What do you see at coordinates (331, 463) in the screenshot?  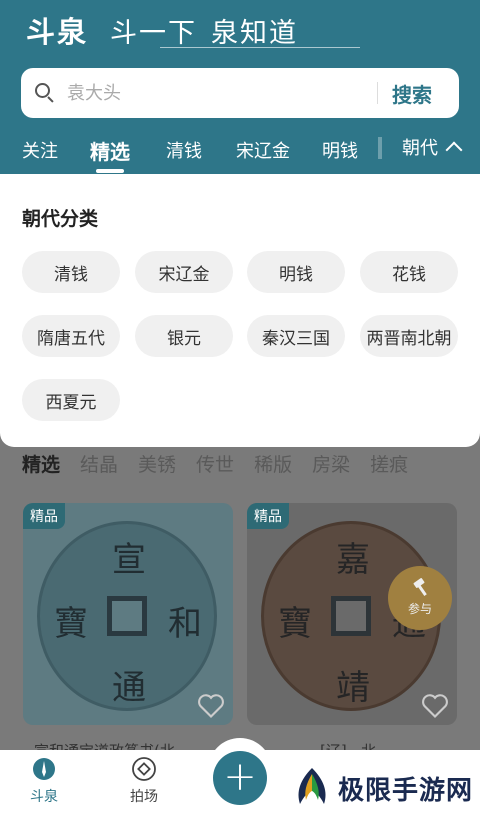 I see `subtab-beam: 房梁` at bounding box center [331, 463].